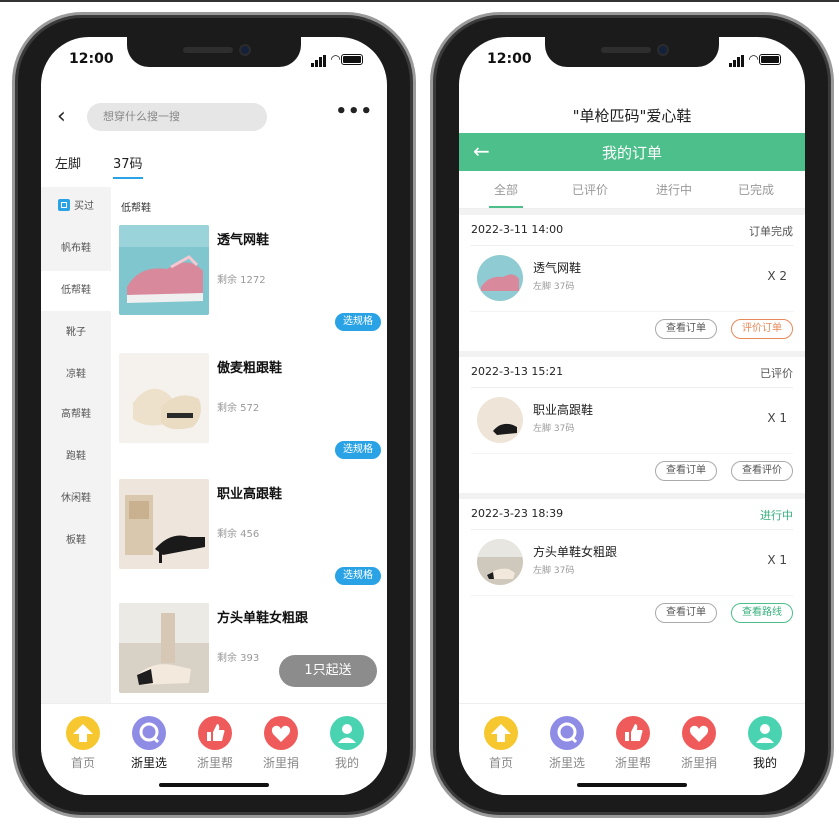 This screenshot has height=825, width=839. I want to click on order-product-name: 透气网鞋, so click(557, 268).